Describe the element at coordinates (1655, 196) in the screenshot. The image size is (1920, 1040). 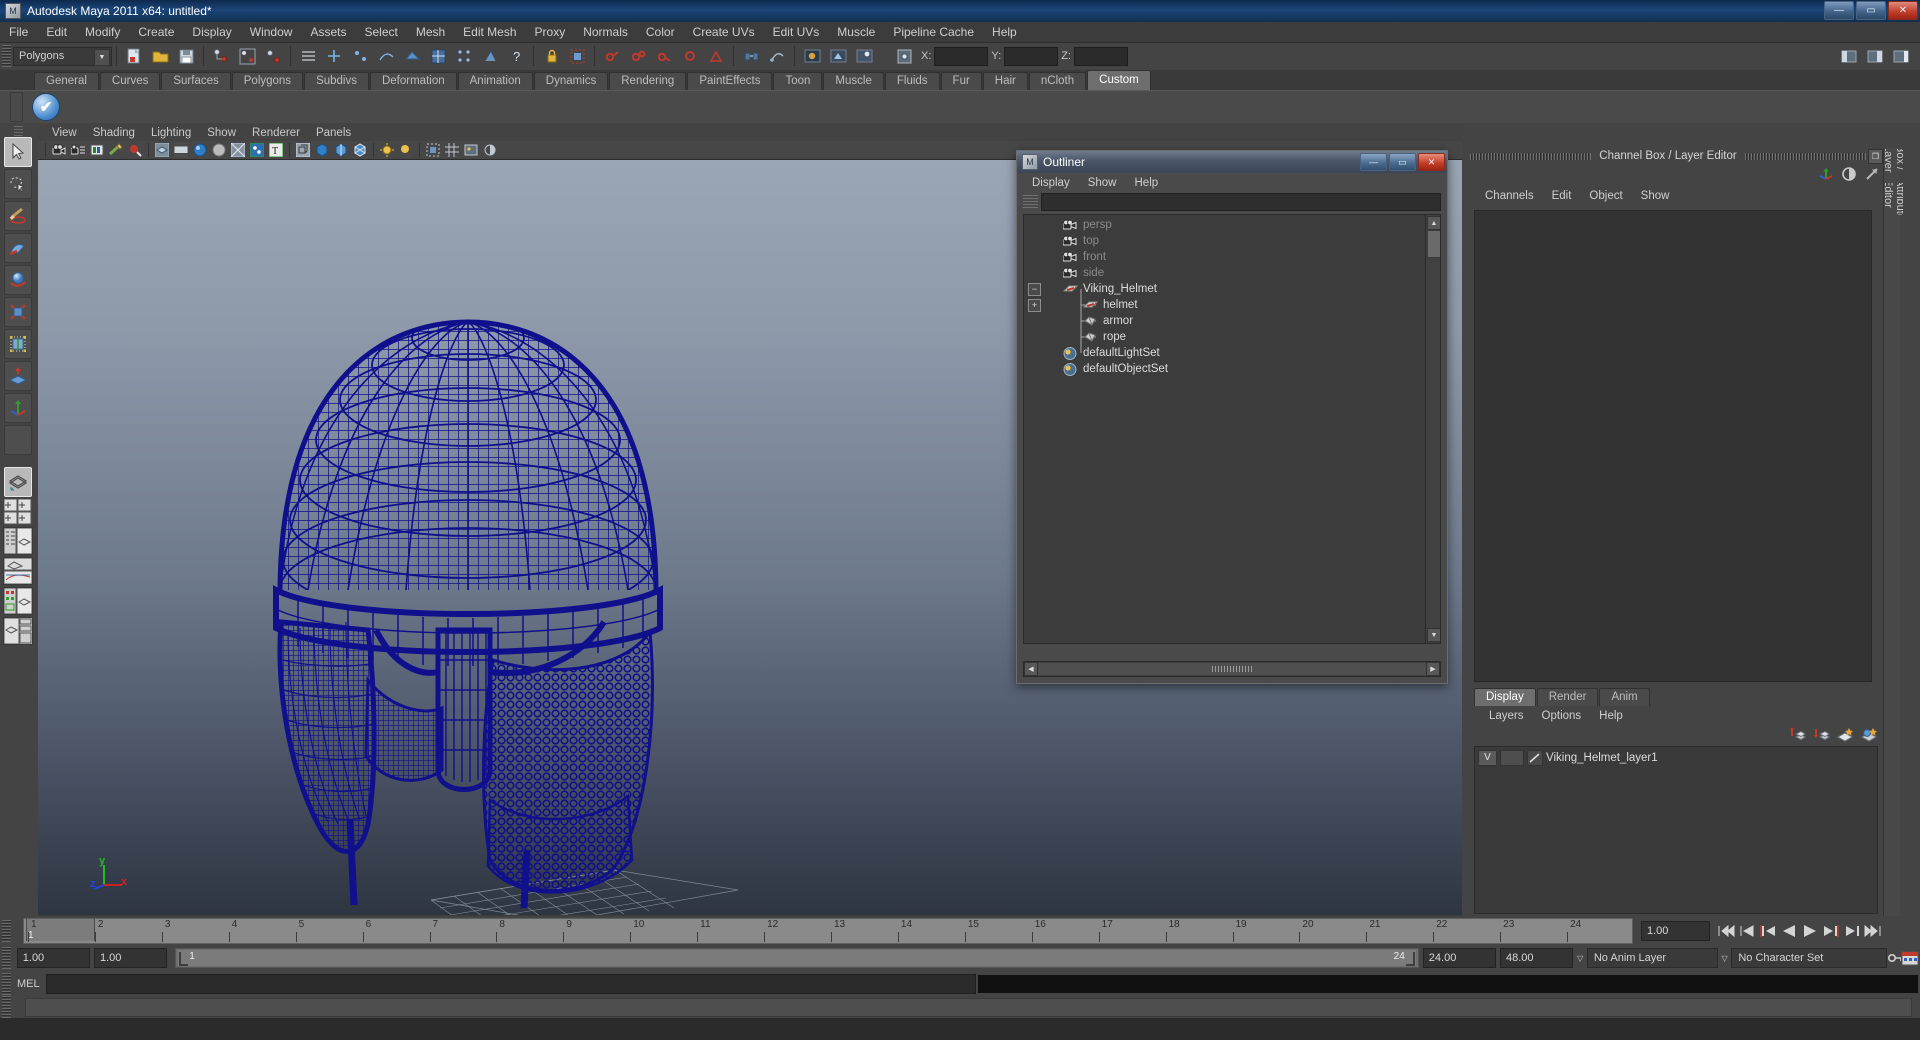
I see `channel-box-menu-show: Show` at that location.